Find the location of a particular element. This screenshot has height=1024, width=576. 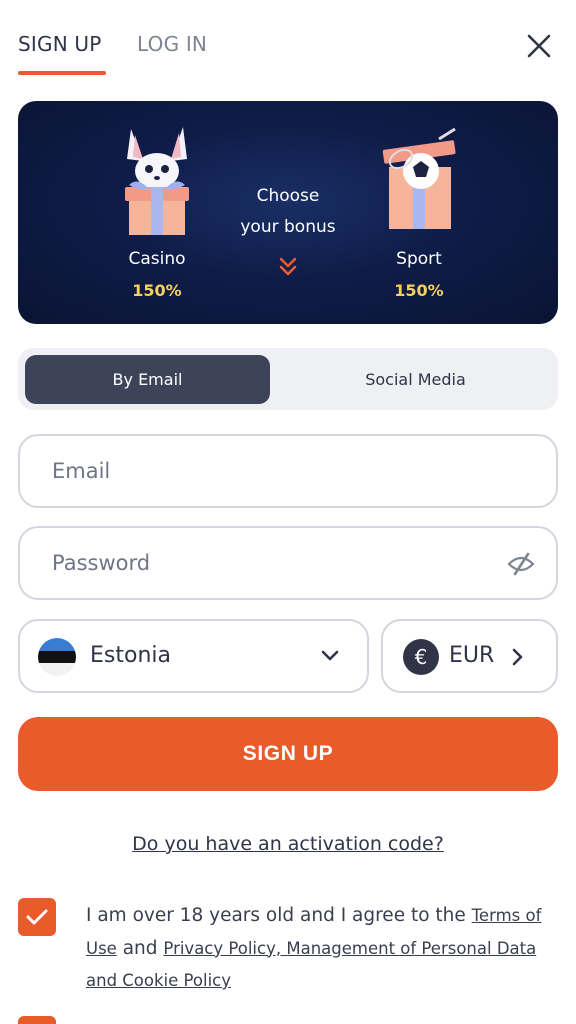

age-terms-checkbox is located at coordinates (37, 917).